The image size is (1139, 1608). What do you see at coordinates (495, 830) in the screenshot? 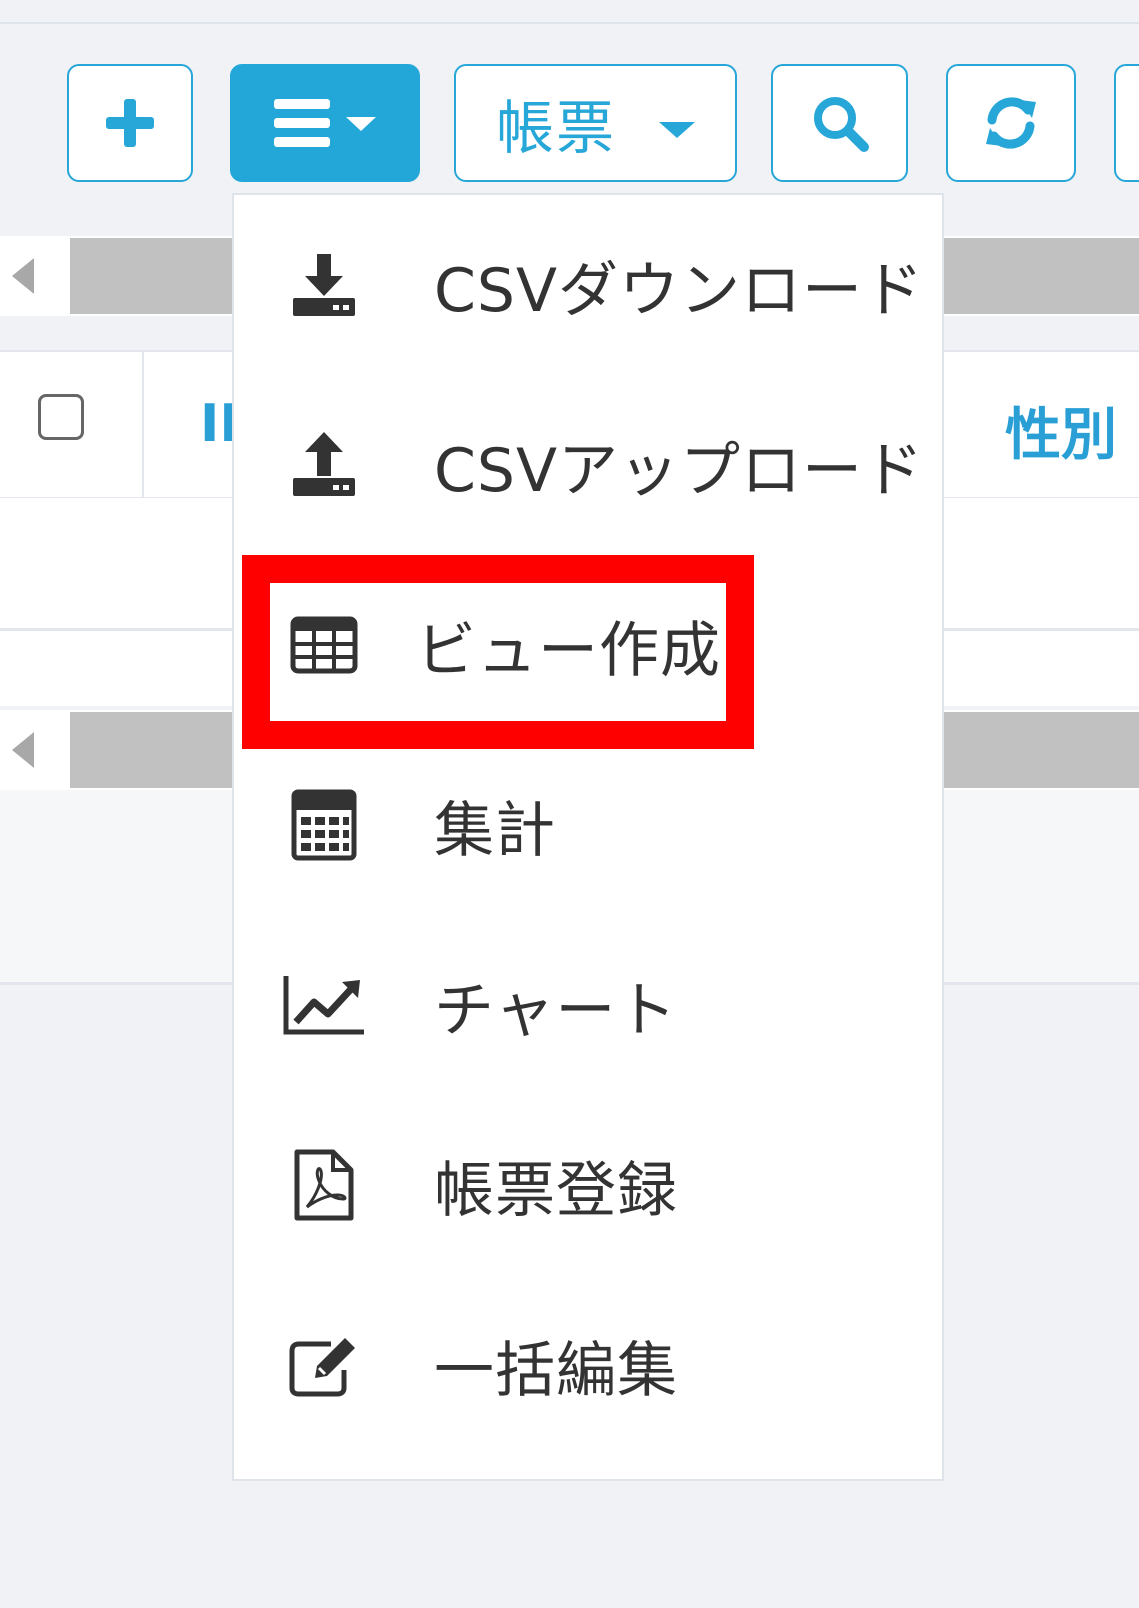
I see `menu-item-label: 集計` at bounding box center [495, 830].